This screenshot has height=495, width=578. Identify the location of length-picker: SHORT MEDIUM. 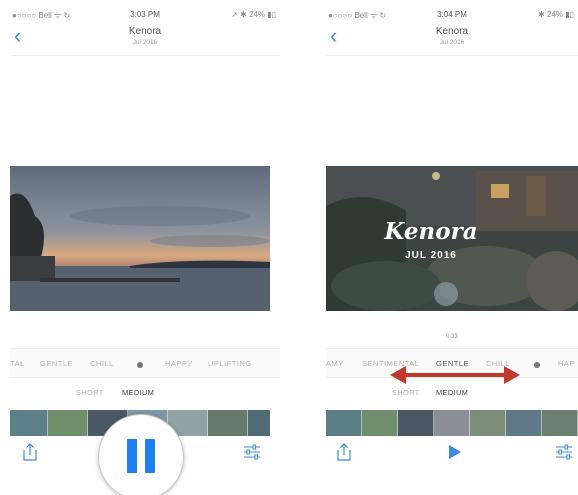
(145, 393).